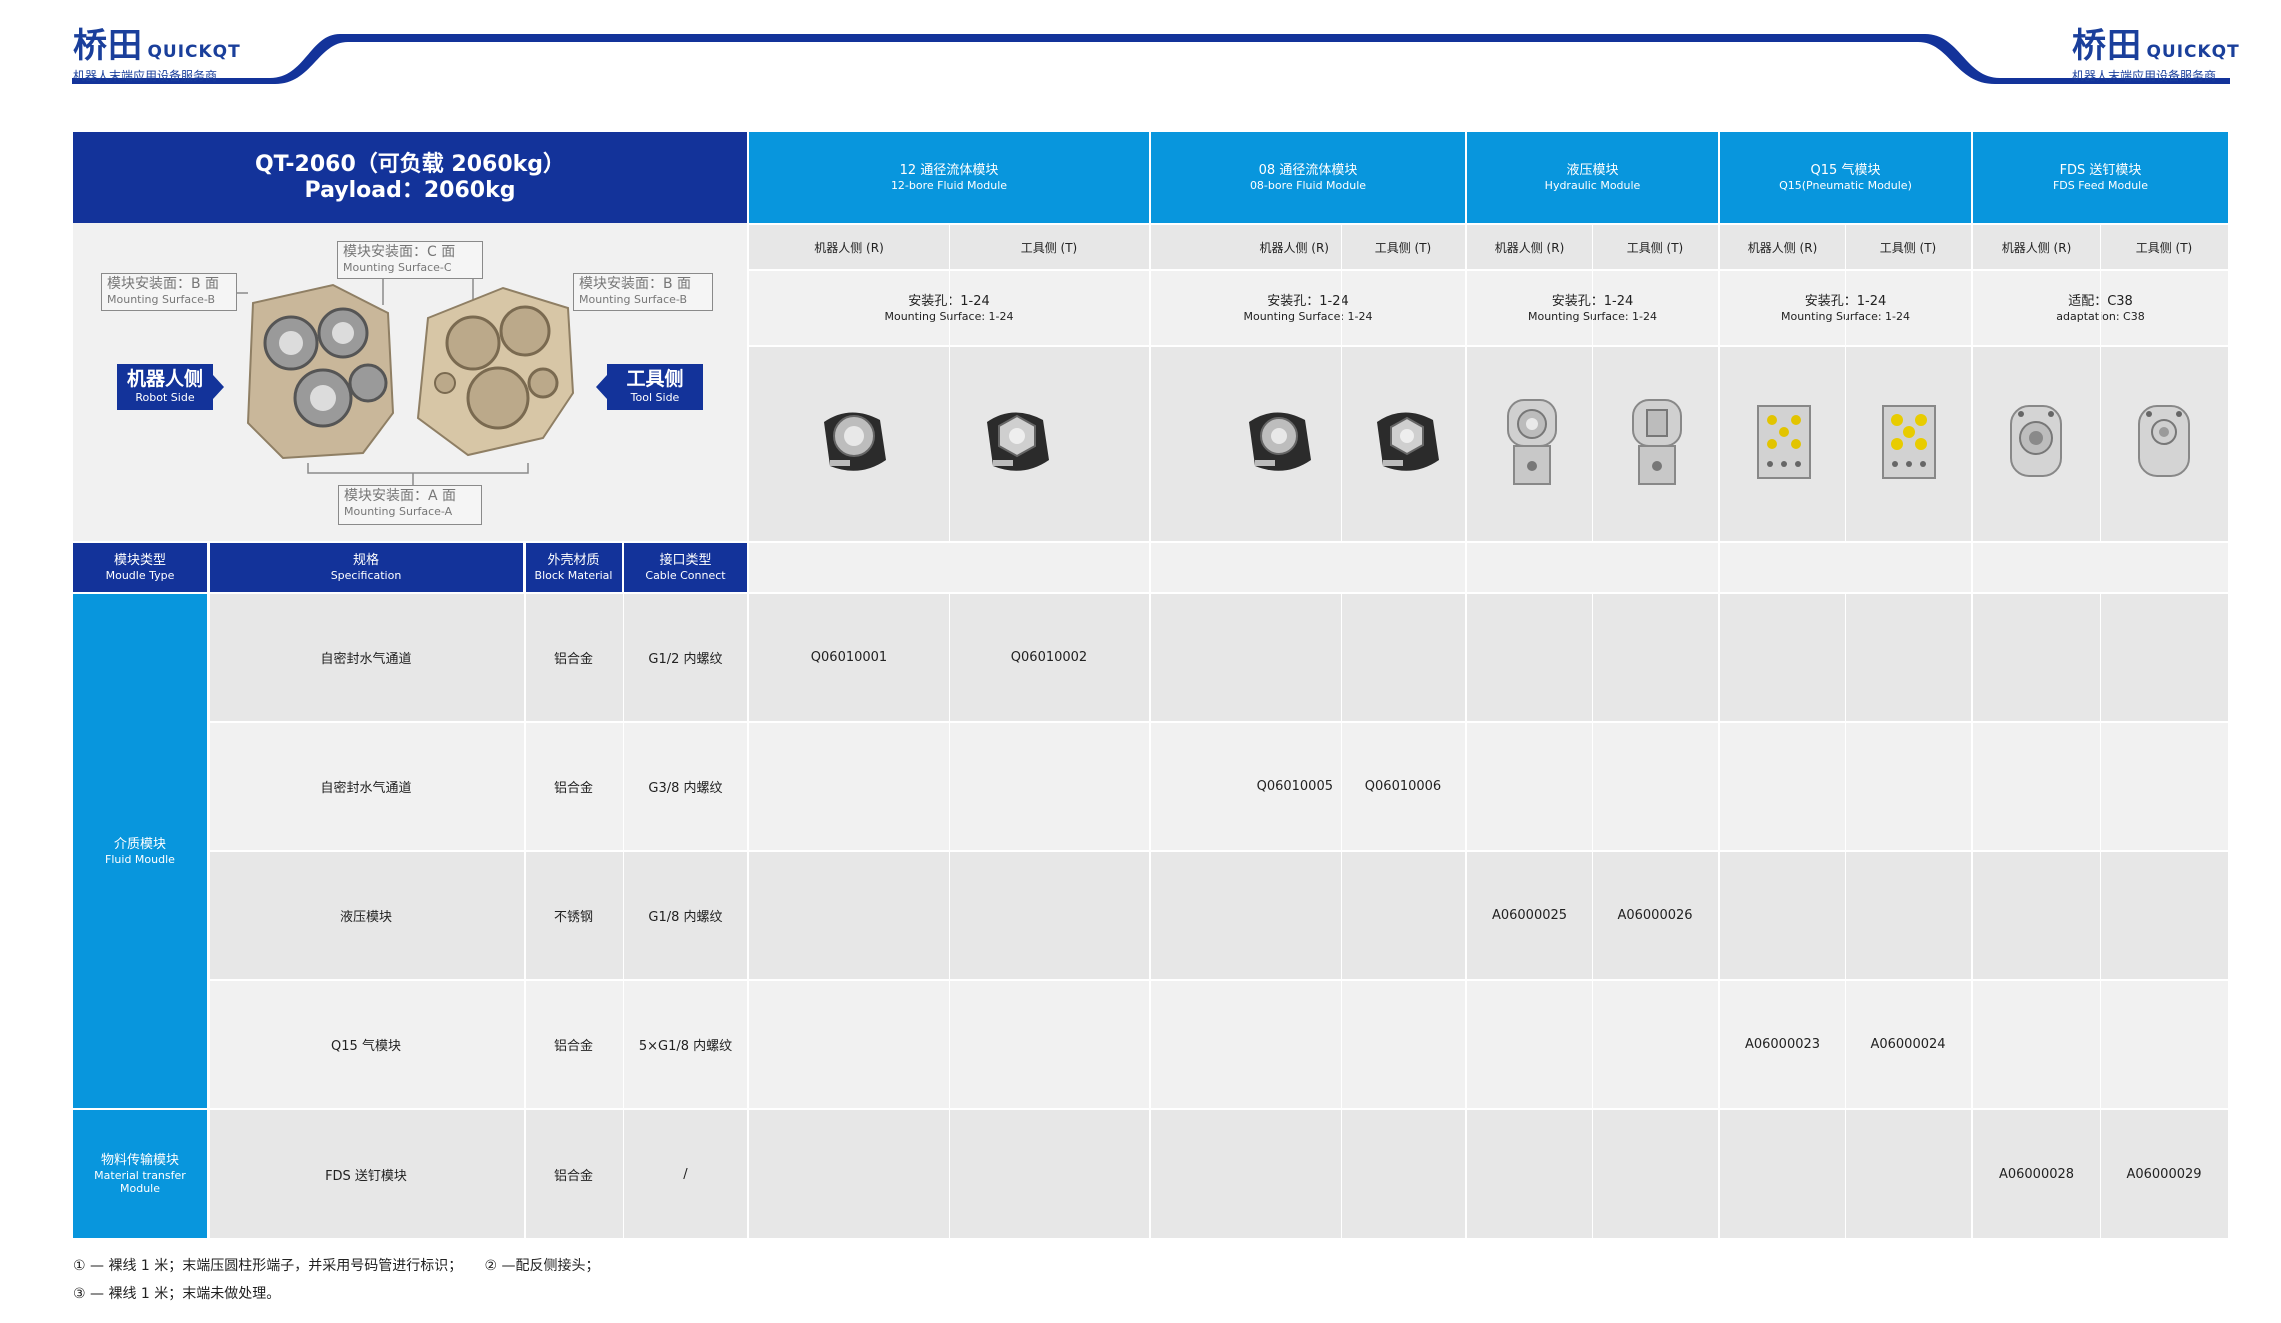 The height and width of the screenshot is (1323, 2281). I want to click on row3-connect: G1/8 内螺纹, so click(685, 917).